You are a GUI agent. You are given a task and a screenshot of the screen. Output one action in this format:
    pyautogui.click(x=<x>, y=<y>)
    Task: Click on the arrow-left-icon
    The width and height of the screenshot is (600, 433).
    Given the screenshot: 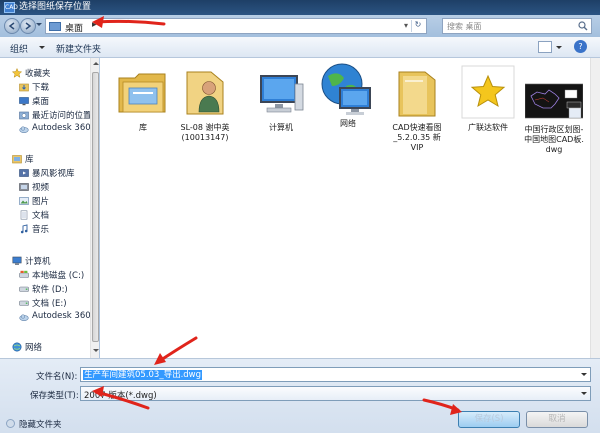 What is the action you would take?
    pyautogui.click(x=11, y=26)
    